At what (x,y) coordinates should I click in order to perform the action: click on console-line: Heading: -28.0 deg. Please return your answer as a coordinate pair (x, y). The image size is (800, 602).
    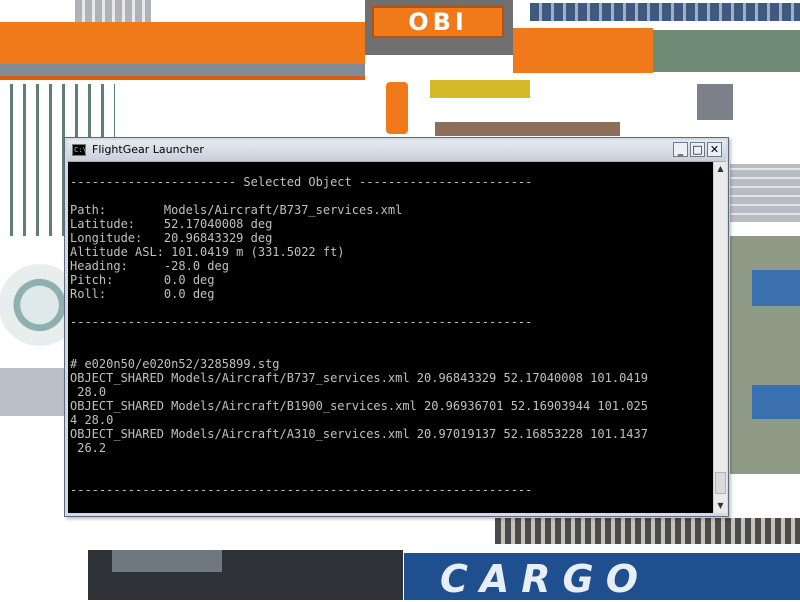
    Looking at the image, I should click on (149, 266).